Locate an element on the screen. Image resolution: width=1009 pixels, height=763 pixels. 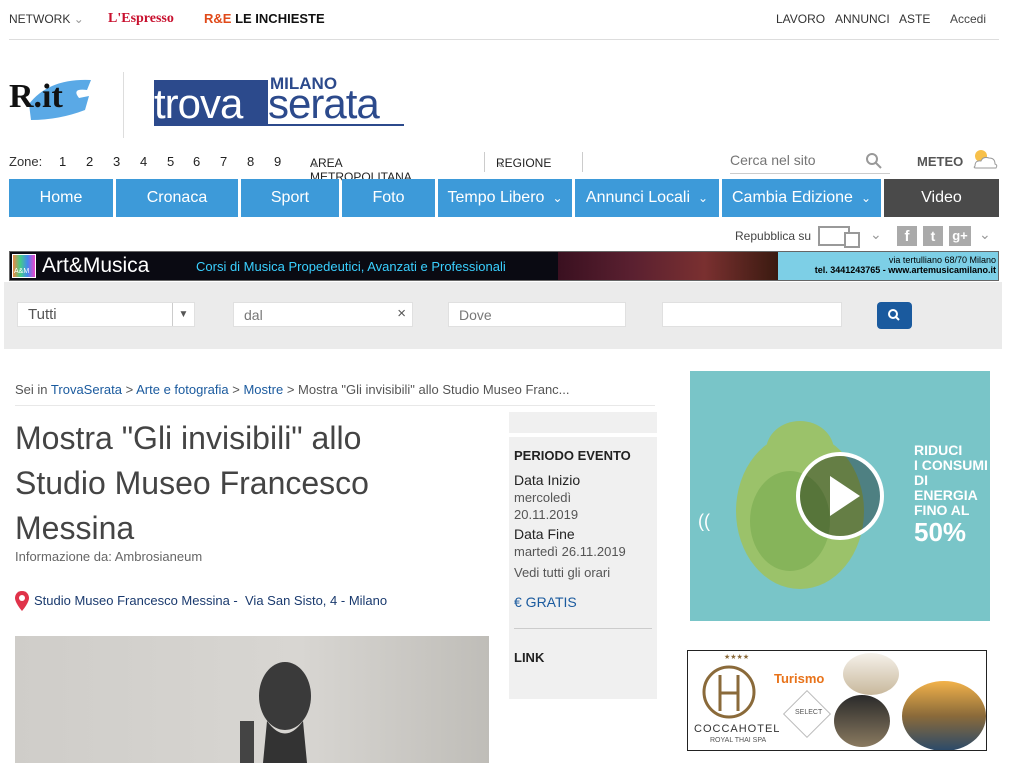
clear-icon: × is located at coordinates (401, 313).